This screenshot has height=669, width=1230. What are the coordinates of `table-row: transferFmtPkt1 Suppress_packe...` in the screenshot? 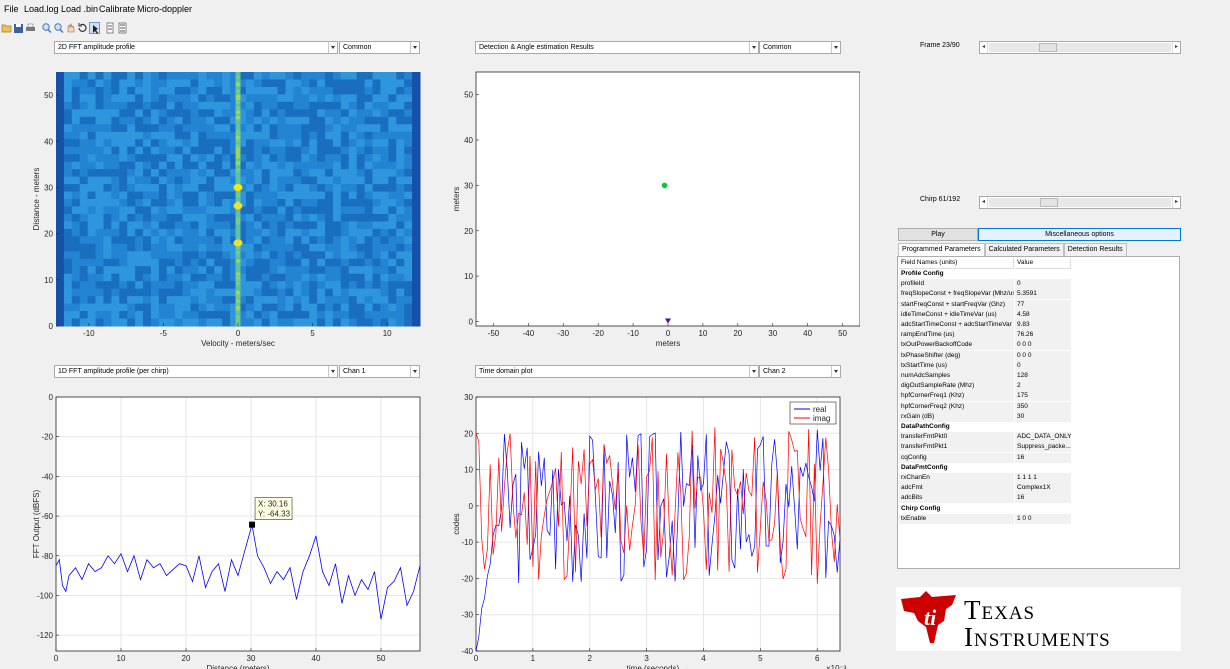 It's located at (985, 447).